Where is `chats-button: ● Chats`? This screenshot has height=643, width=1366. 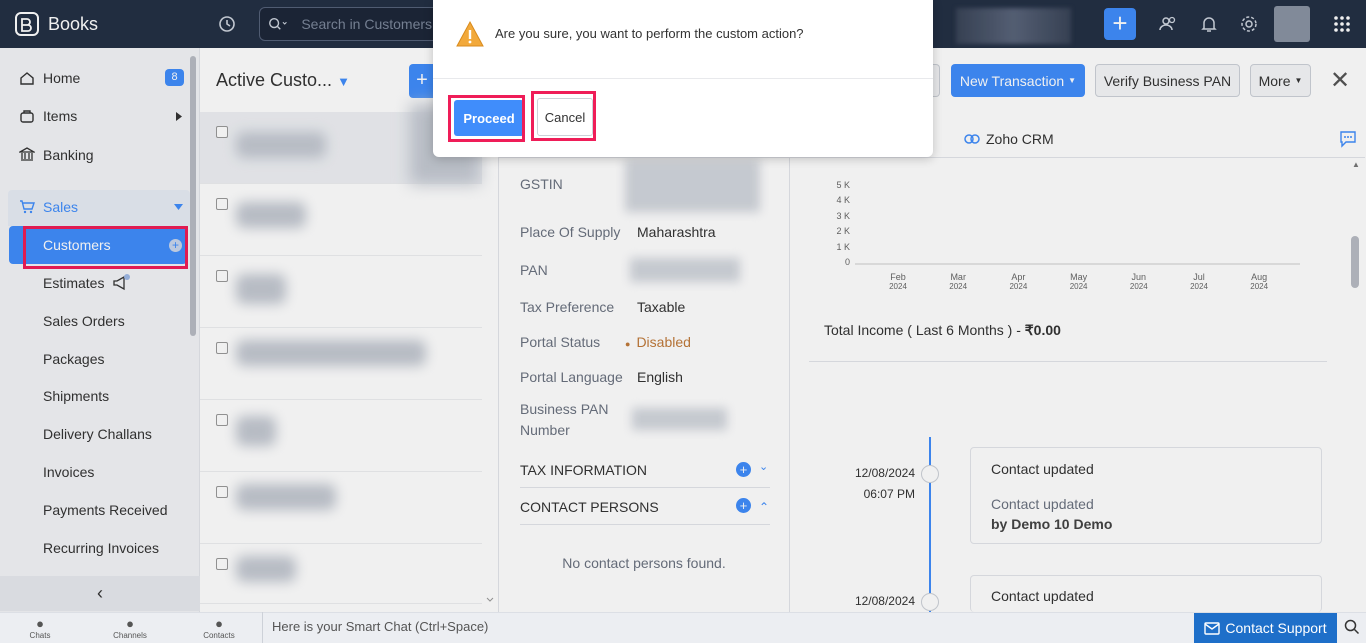
chats-button: ● Chats is located at coordinates (40, 628).